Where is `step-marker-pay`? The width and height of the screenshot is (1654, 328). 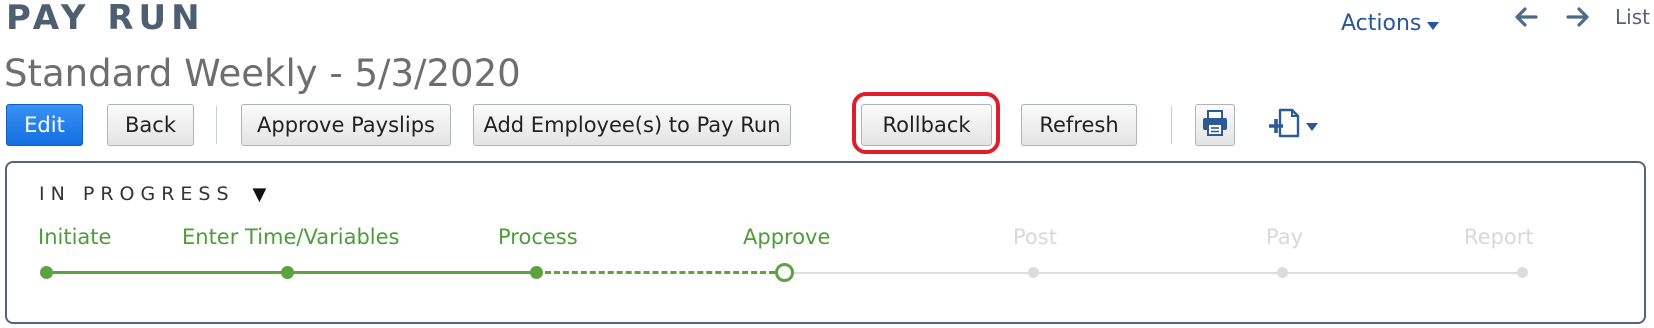
step-marker-pay is located at coordinates (1282, 272).